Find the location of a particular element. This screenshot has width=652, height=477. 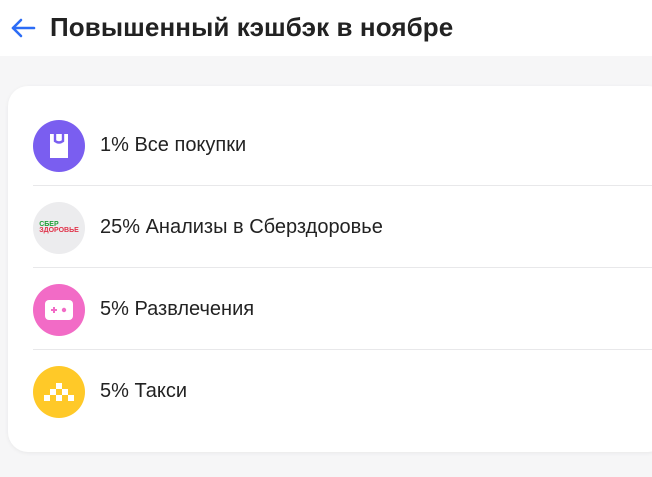

cashback-item-label: 5% Такси is located at coordinates (144, 391).